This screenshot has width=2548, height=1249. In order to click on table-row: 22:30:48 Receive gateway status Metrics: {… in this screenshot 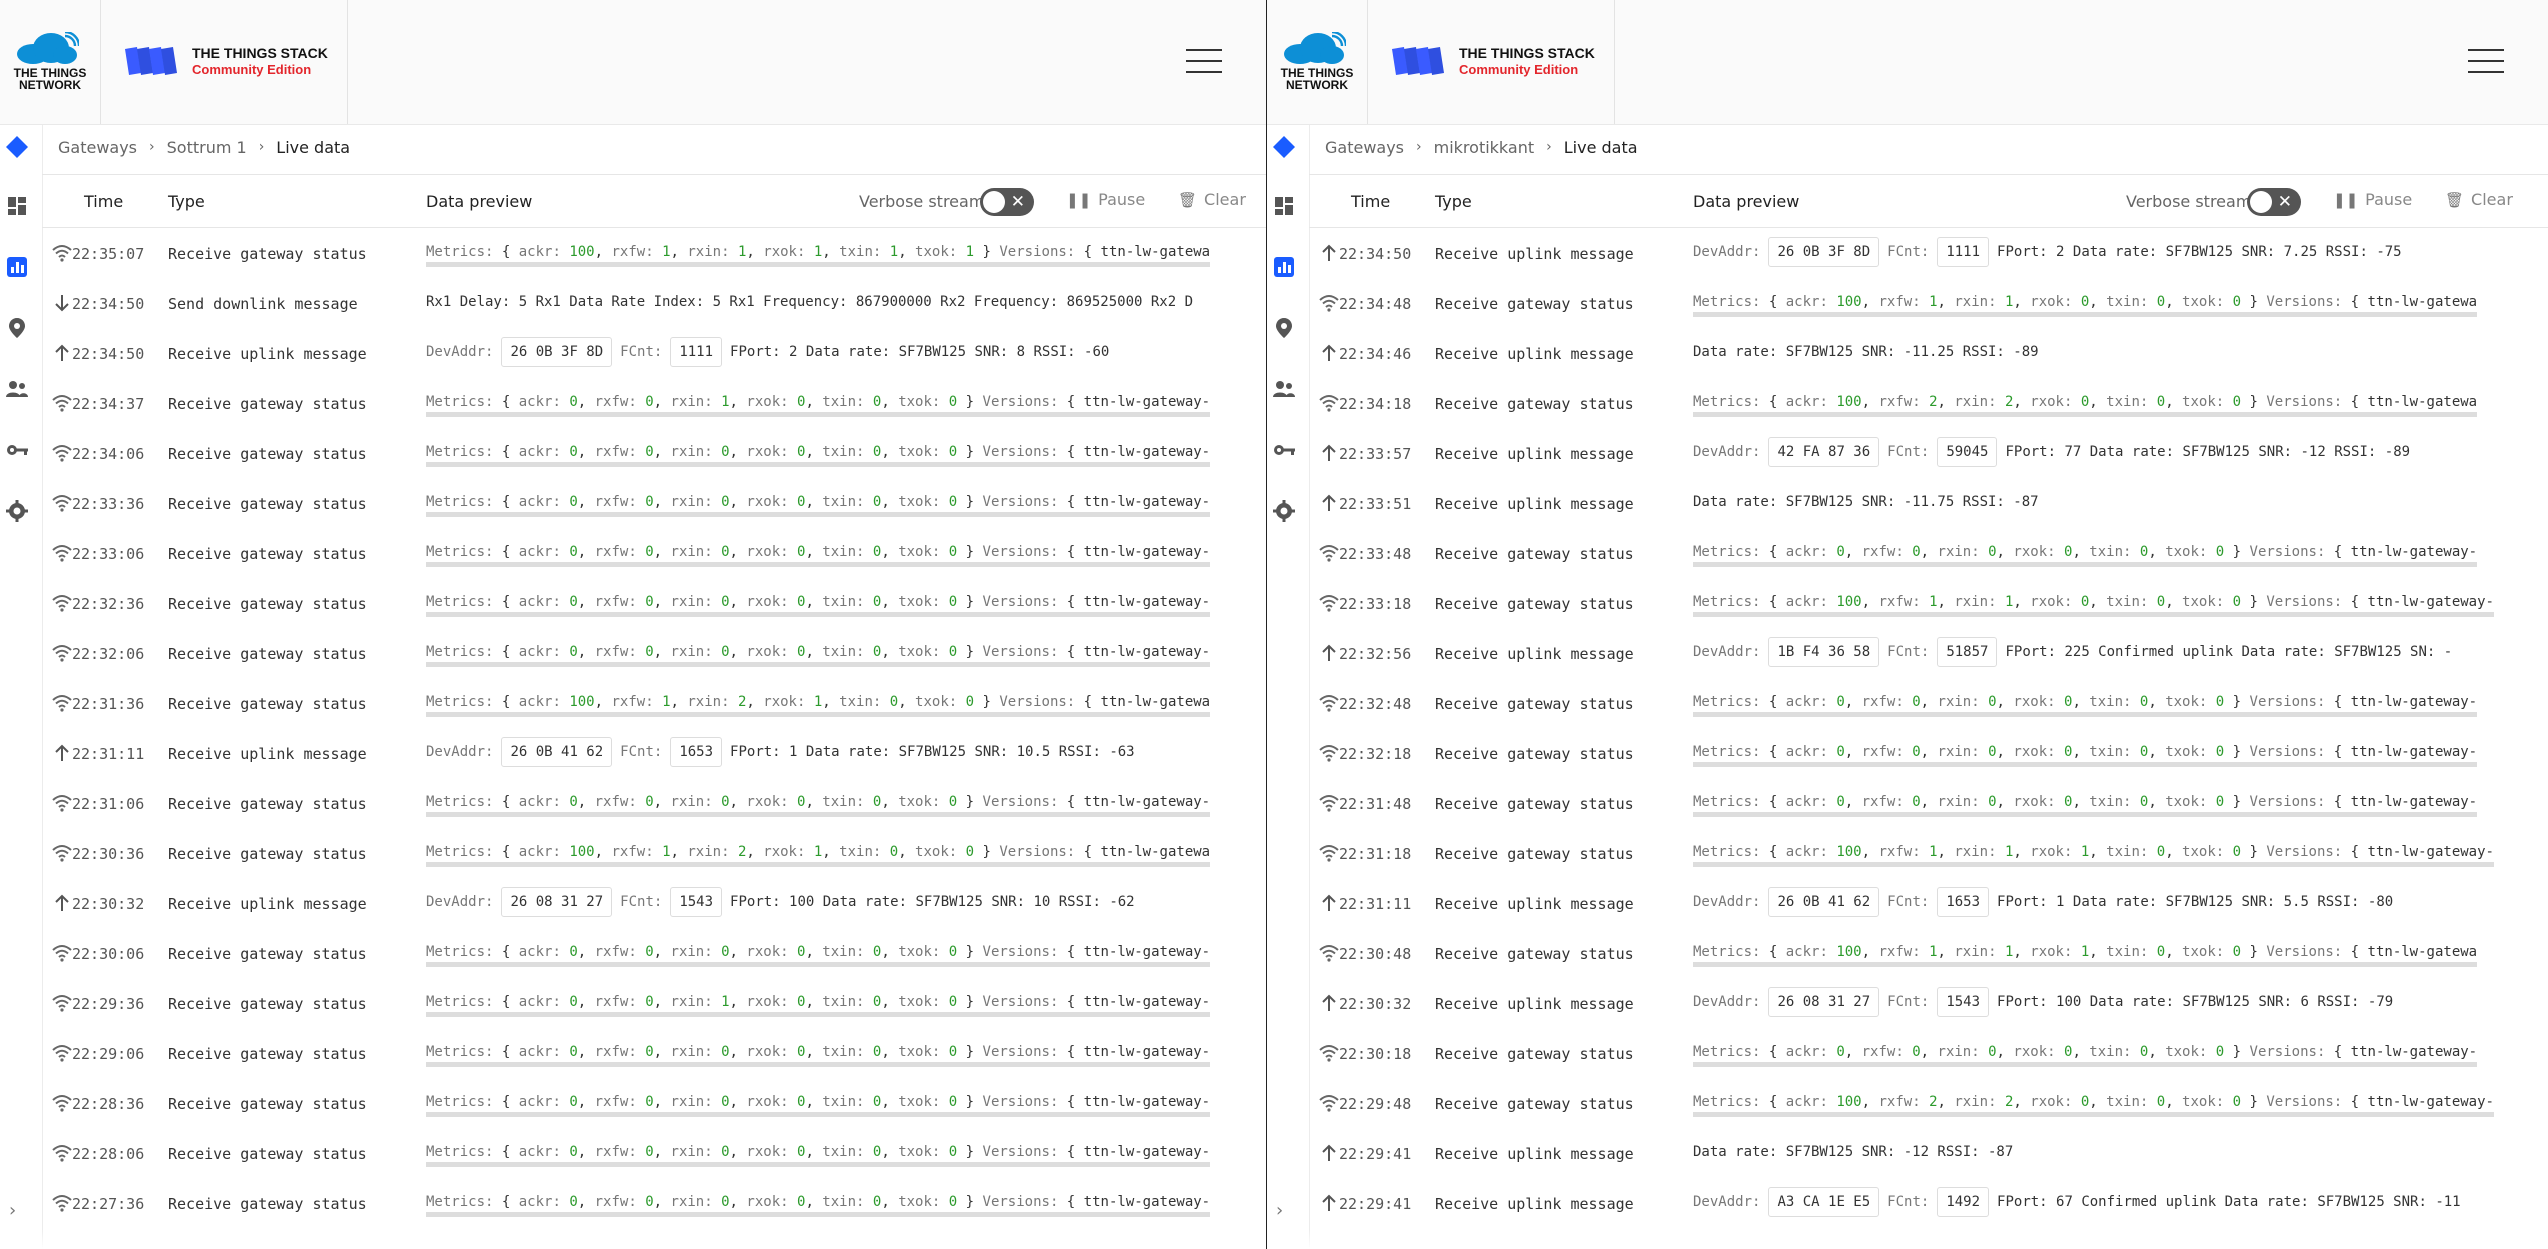, I will do `click(1928, 953)`.